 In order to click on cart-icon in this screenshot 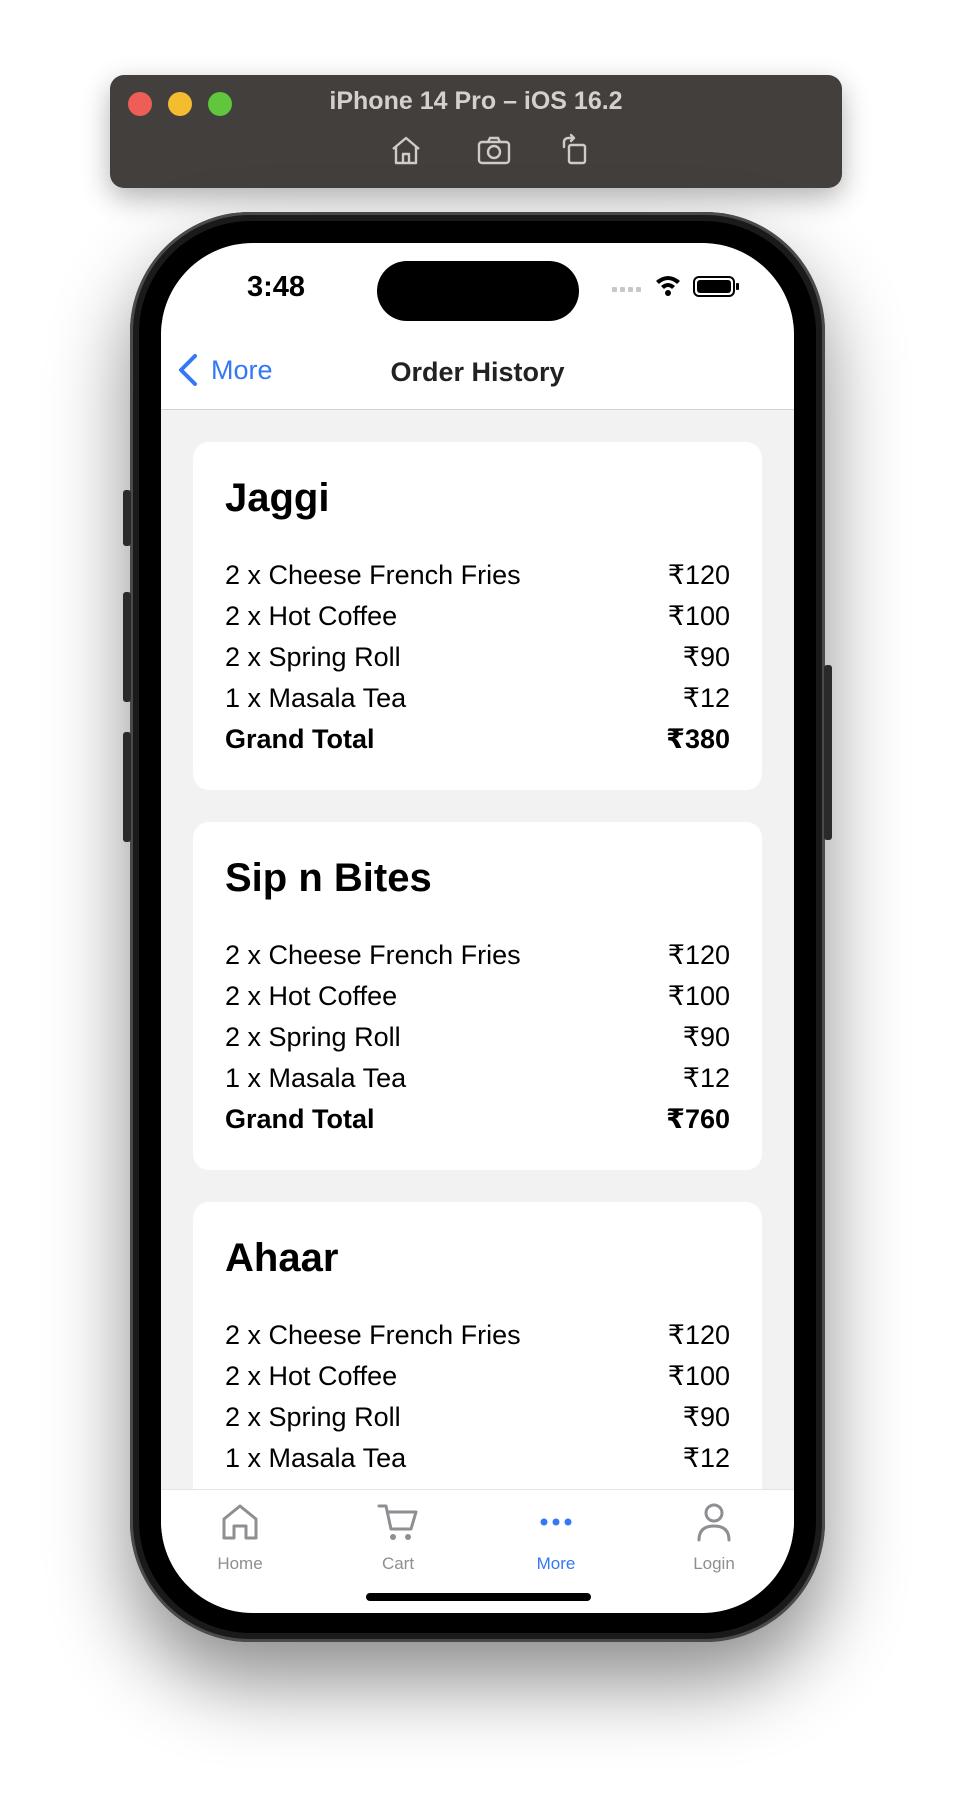, I will do `click(397, 1522)`.